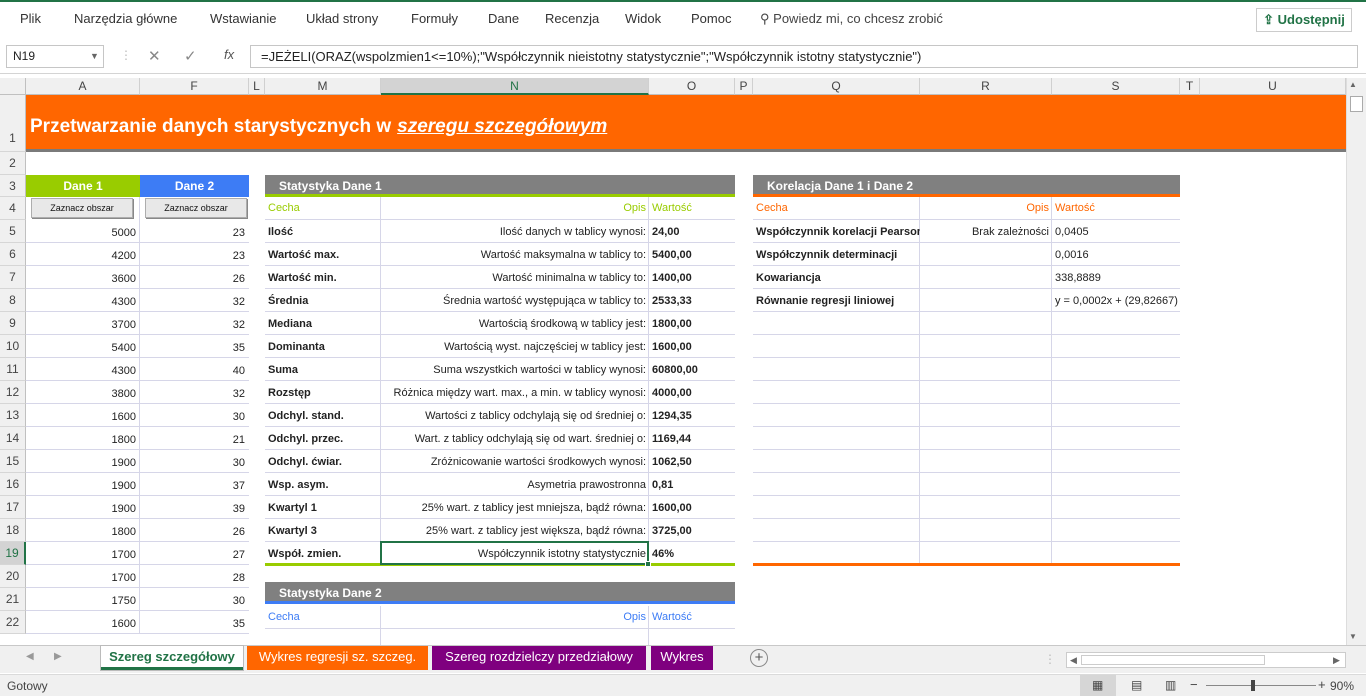 The width and height of the screenshot is (1366, 696). What do you see at coordinates (692, 370) in the screenshot?
I see `table-wartosc: 60800,00` at bounding box center [692, 370].